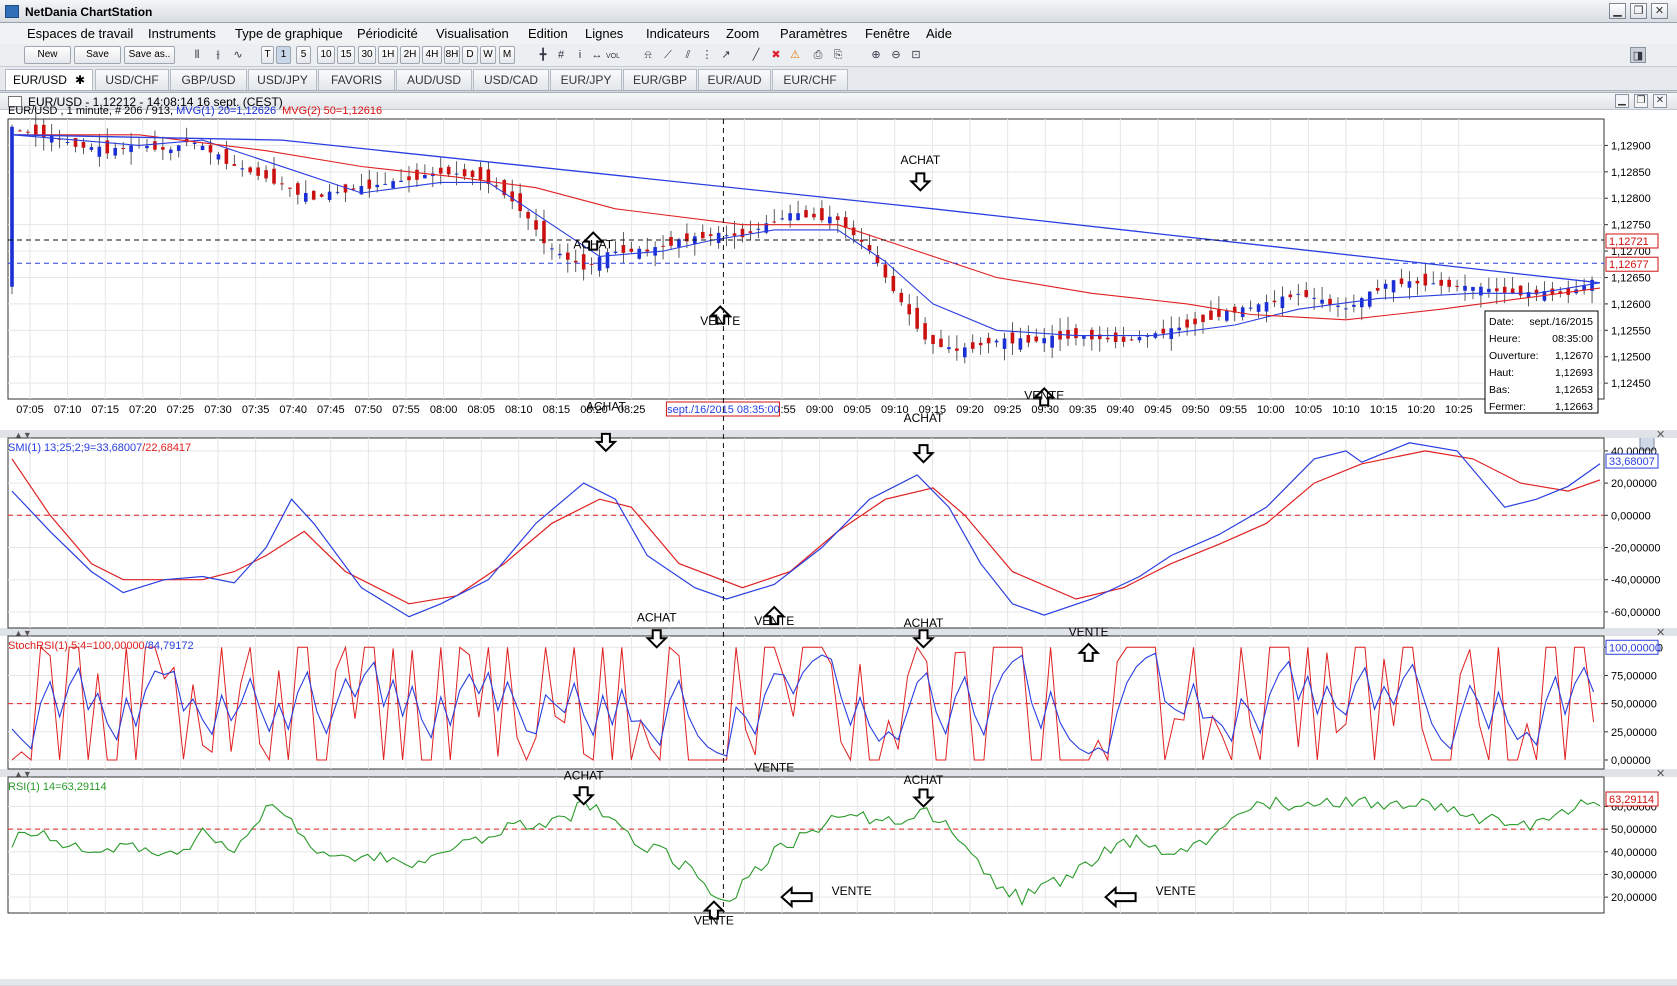  Describe the element at coordinates (387, 33) in the screenshot. I see `menu-item-3: Périodicité` at that location.